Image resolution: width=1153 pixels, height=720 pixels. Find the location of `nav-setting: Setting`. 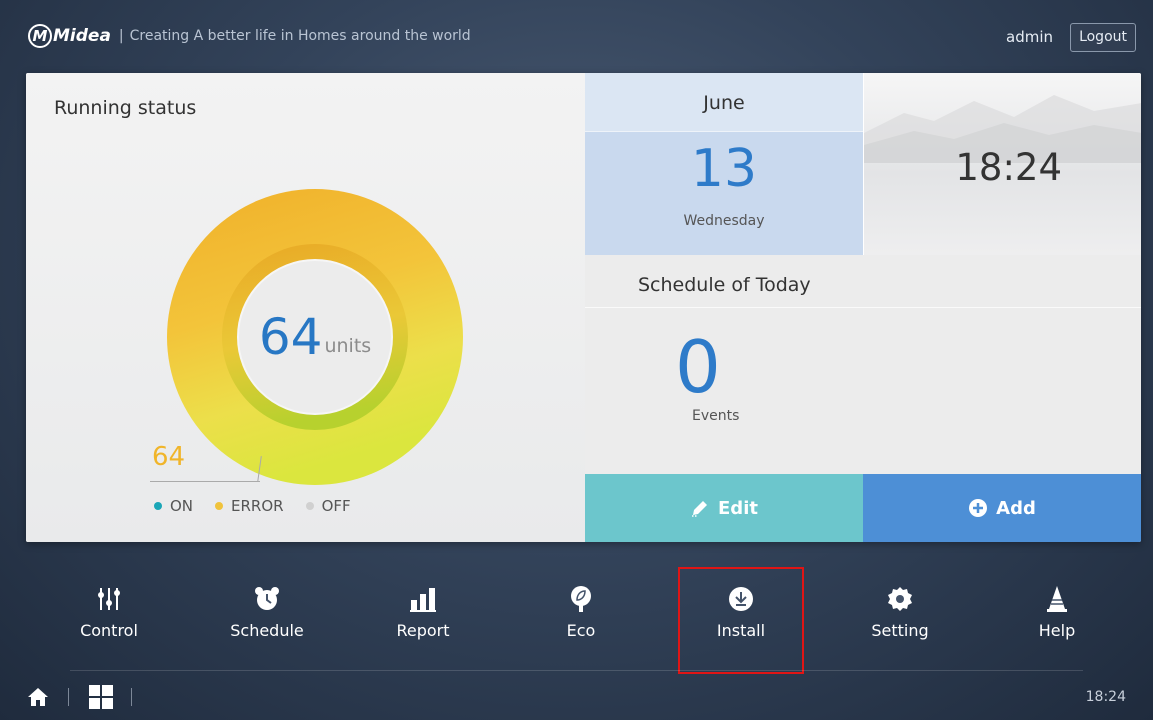

nav-setting: Setting is located at coordinates (900, 611).